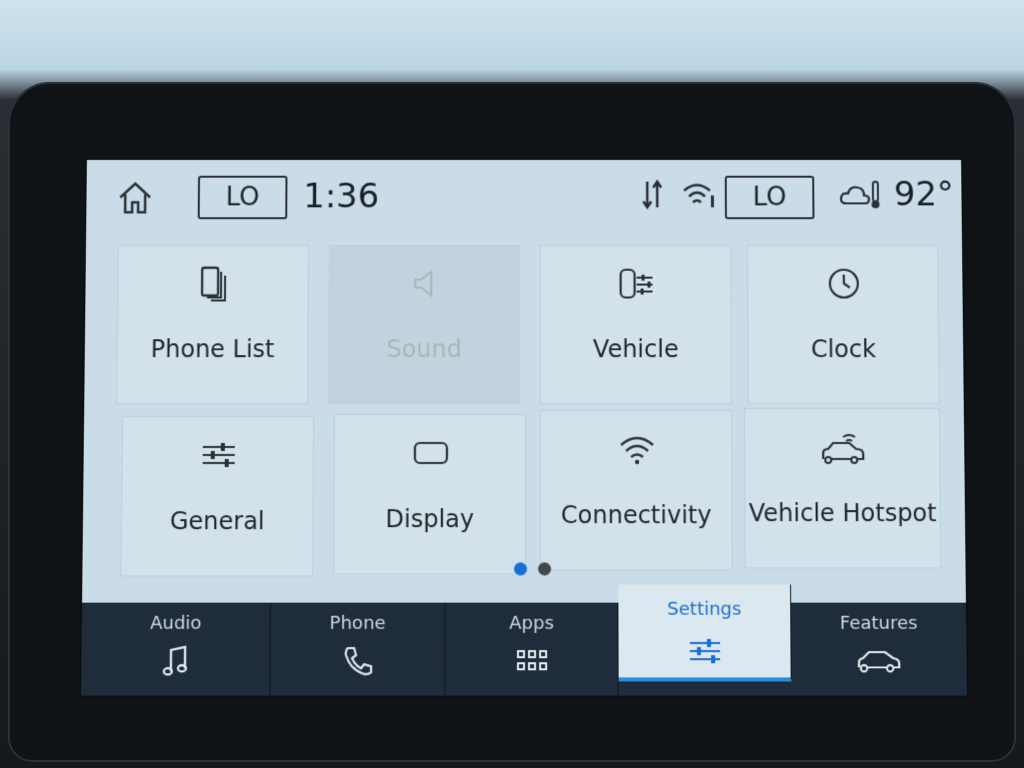 The image size is (1024, 768). What do you see at coordinates (175, 661) in the screenshot?
I see `music-note-icon` at bounding box center [175, 661].